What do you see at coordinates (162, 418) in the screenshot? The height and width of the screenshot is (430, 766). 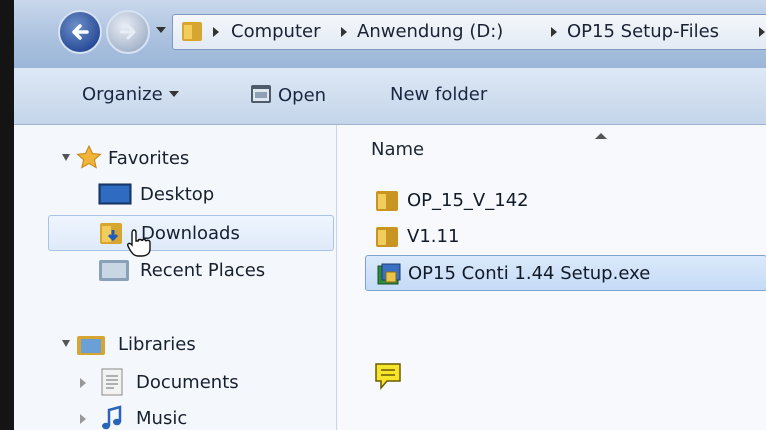 I see `nav-music-label: Music` at bounding box center [162, 418].